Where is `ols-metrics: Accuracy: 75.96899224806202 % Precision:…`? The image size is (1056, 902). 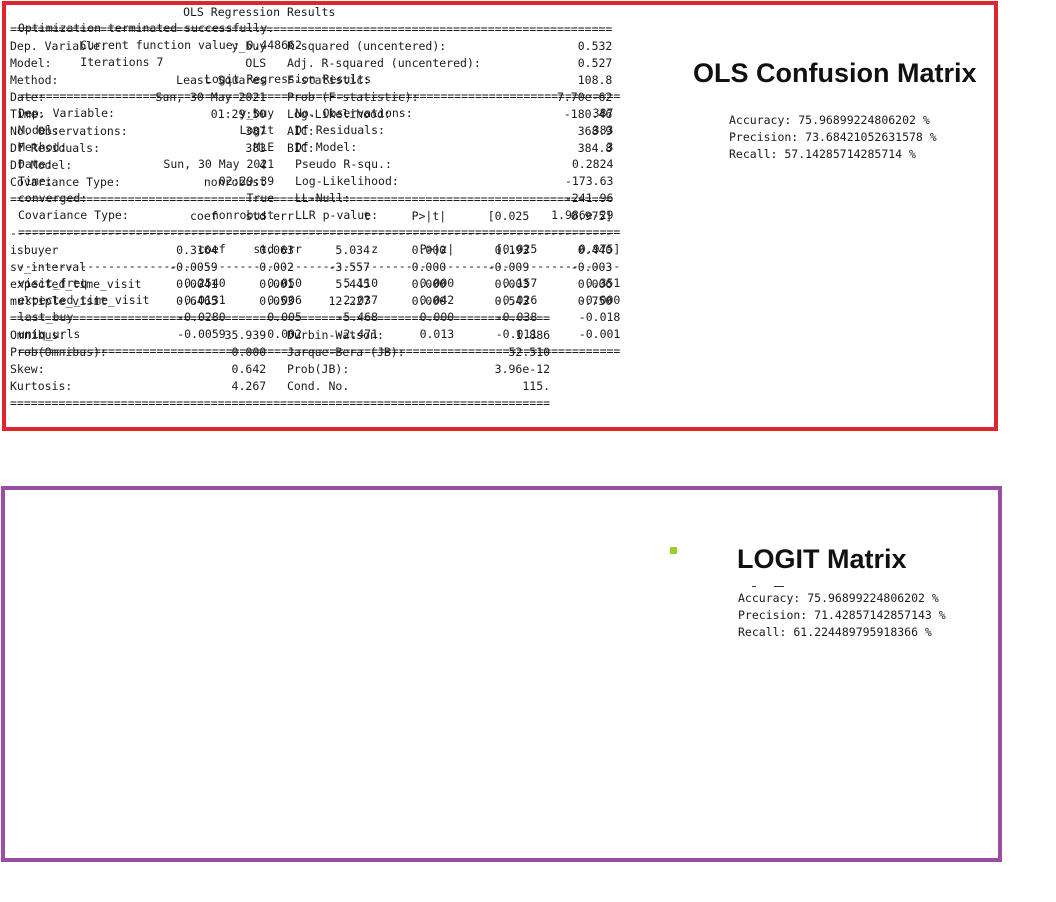 ols-metrics: Accuracy: 75.96899224806202 % Precision:… is located at coordinates (833, 137).